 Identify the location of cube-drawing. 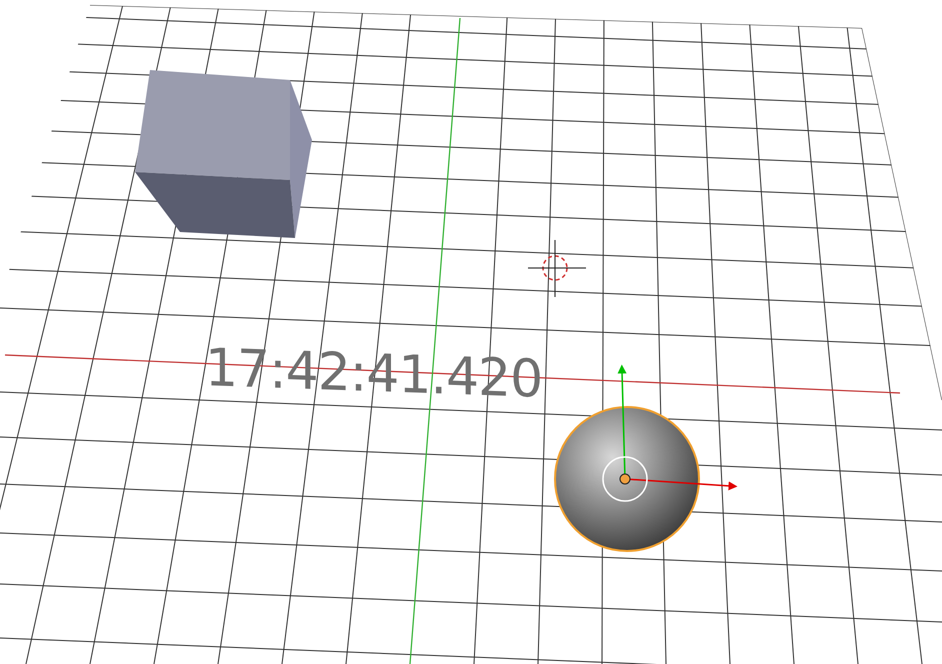
(223, 154).